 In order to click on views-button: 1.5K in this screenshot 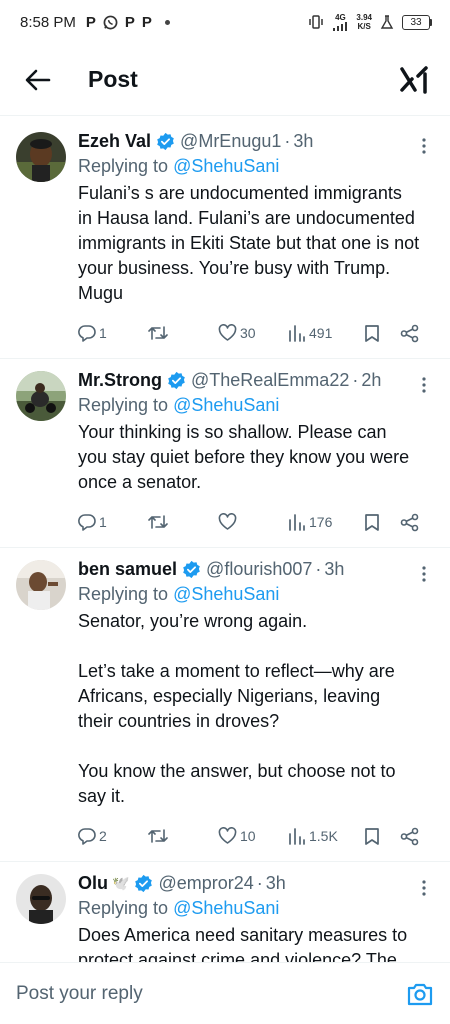, I will do `click(326, 836)`.